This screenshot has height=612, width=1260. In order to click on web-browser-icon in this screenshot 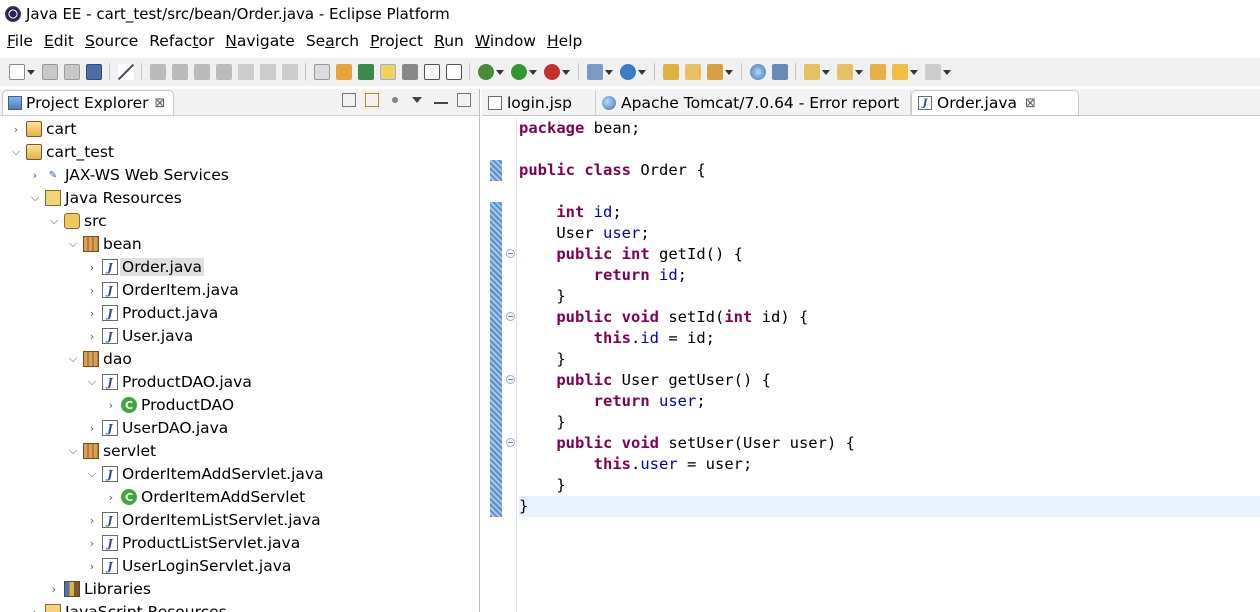, I will do `click(758, 72)`.